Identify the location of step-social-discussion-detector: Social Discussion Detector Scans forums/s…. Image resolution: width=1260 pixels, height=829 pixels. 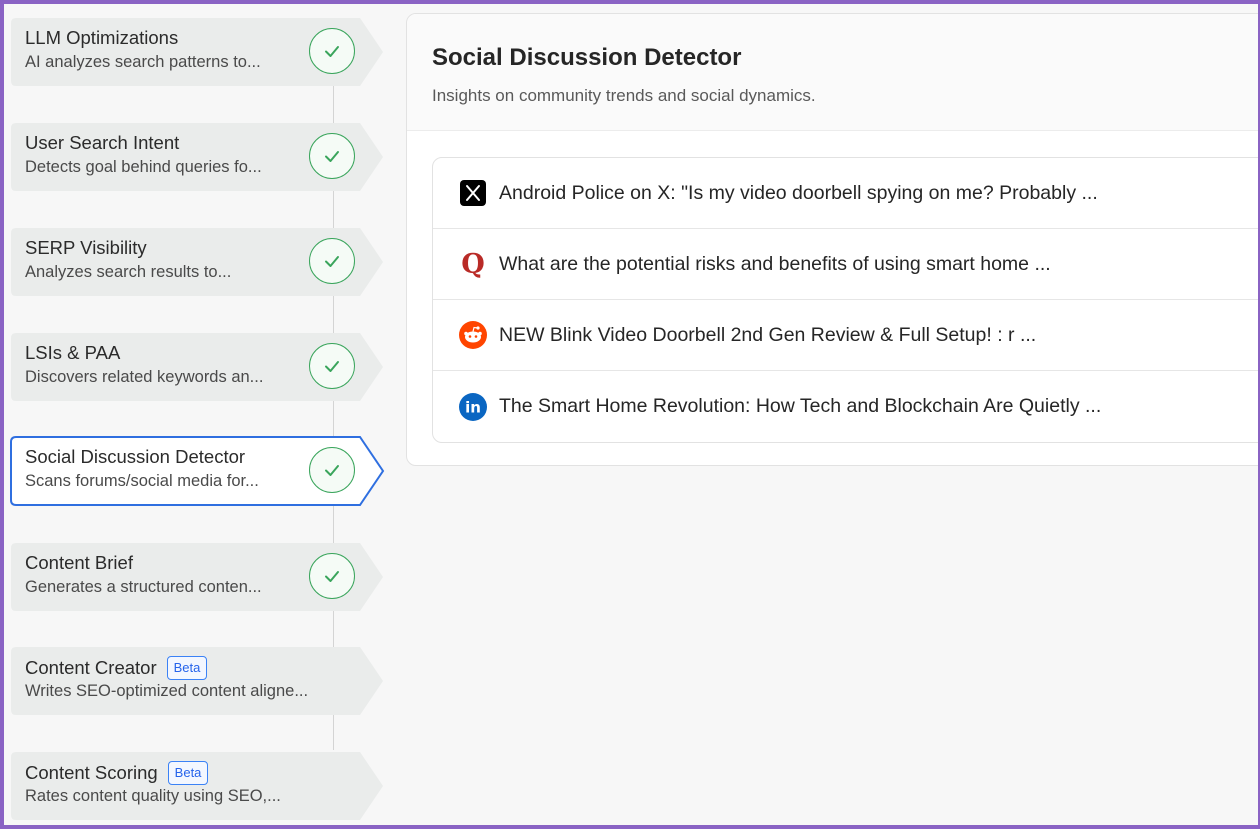
(197, 471).